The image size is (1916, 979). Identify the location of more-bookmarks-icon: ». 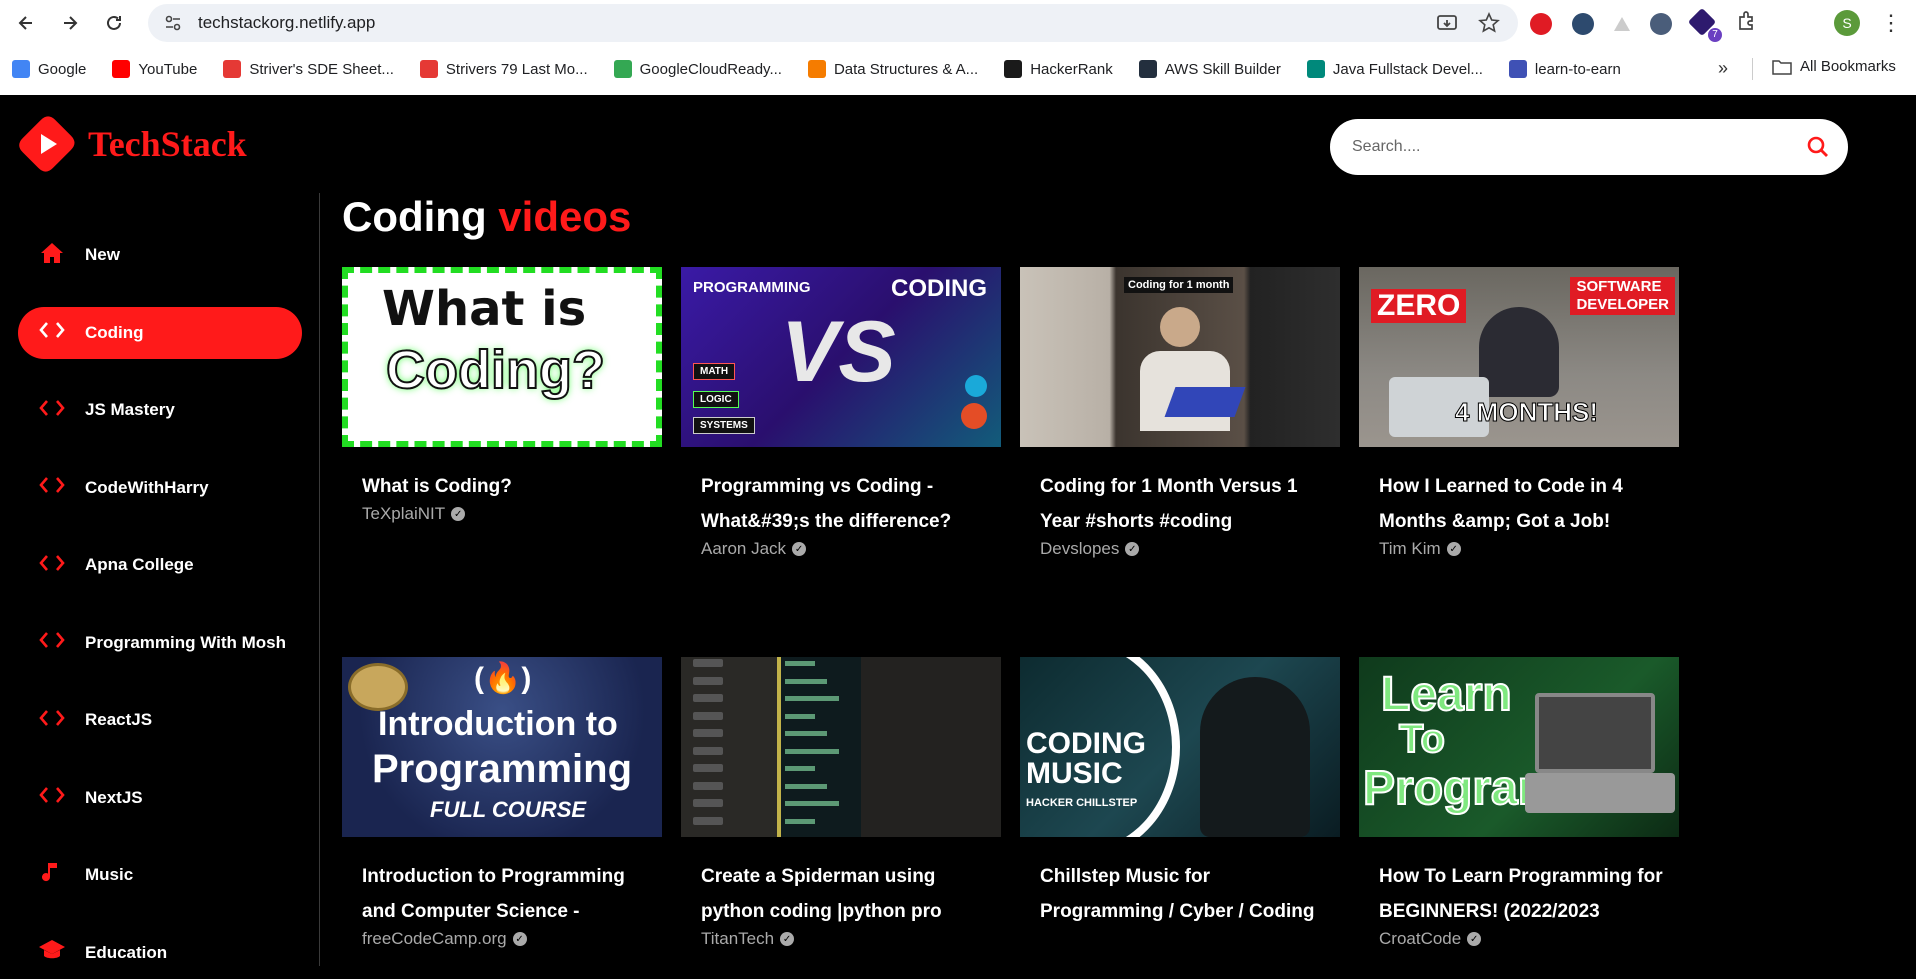
(1723, 68).